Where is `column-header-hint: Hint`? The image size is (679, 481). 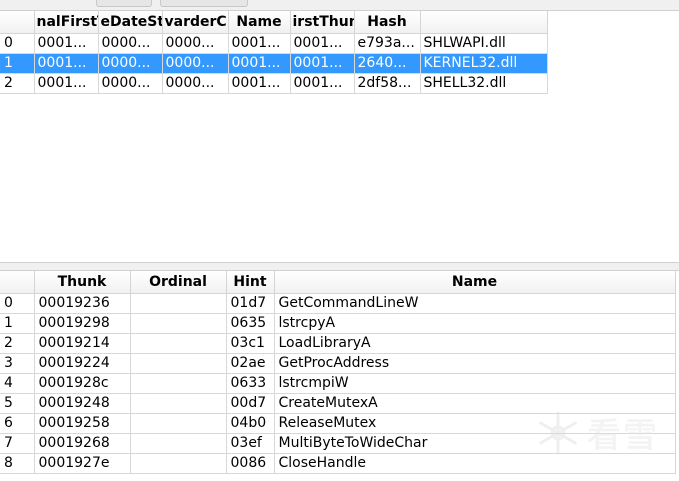
column-header-hint: Hint is located at coordinates (250, 282).